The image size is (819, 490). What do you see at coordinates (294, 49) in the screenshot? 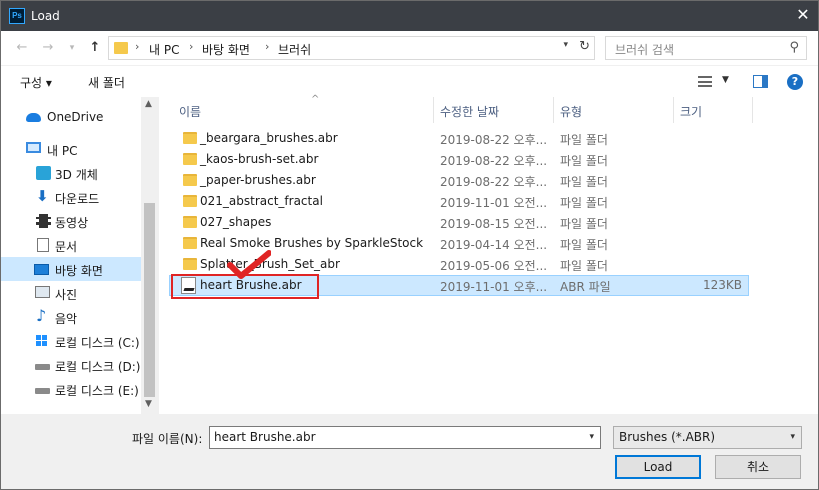
I see `breadcrumb-brush: 브러쉬` at bounding box center [294, 49].